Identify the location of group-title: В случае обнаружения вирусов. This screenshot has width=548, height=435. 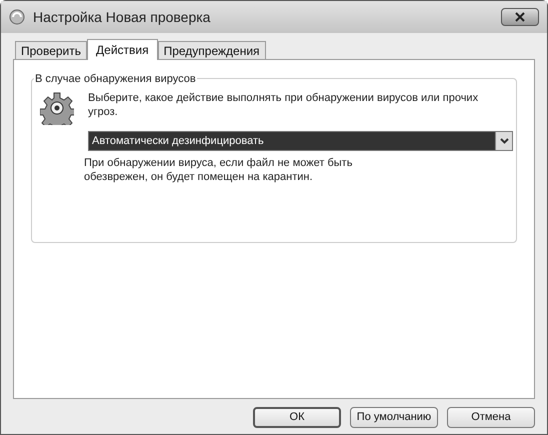
(115, 79).